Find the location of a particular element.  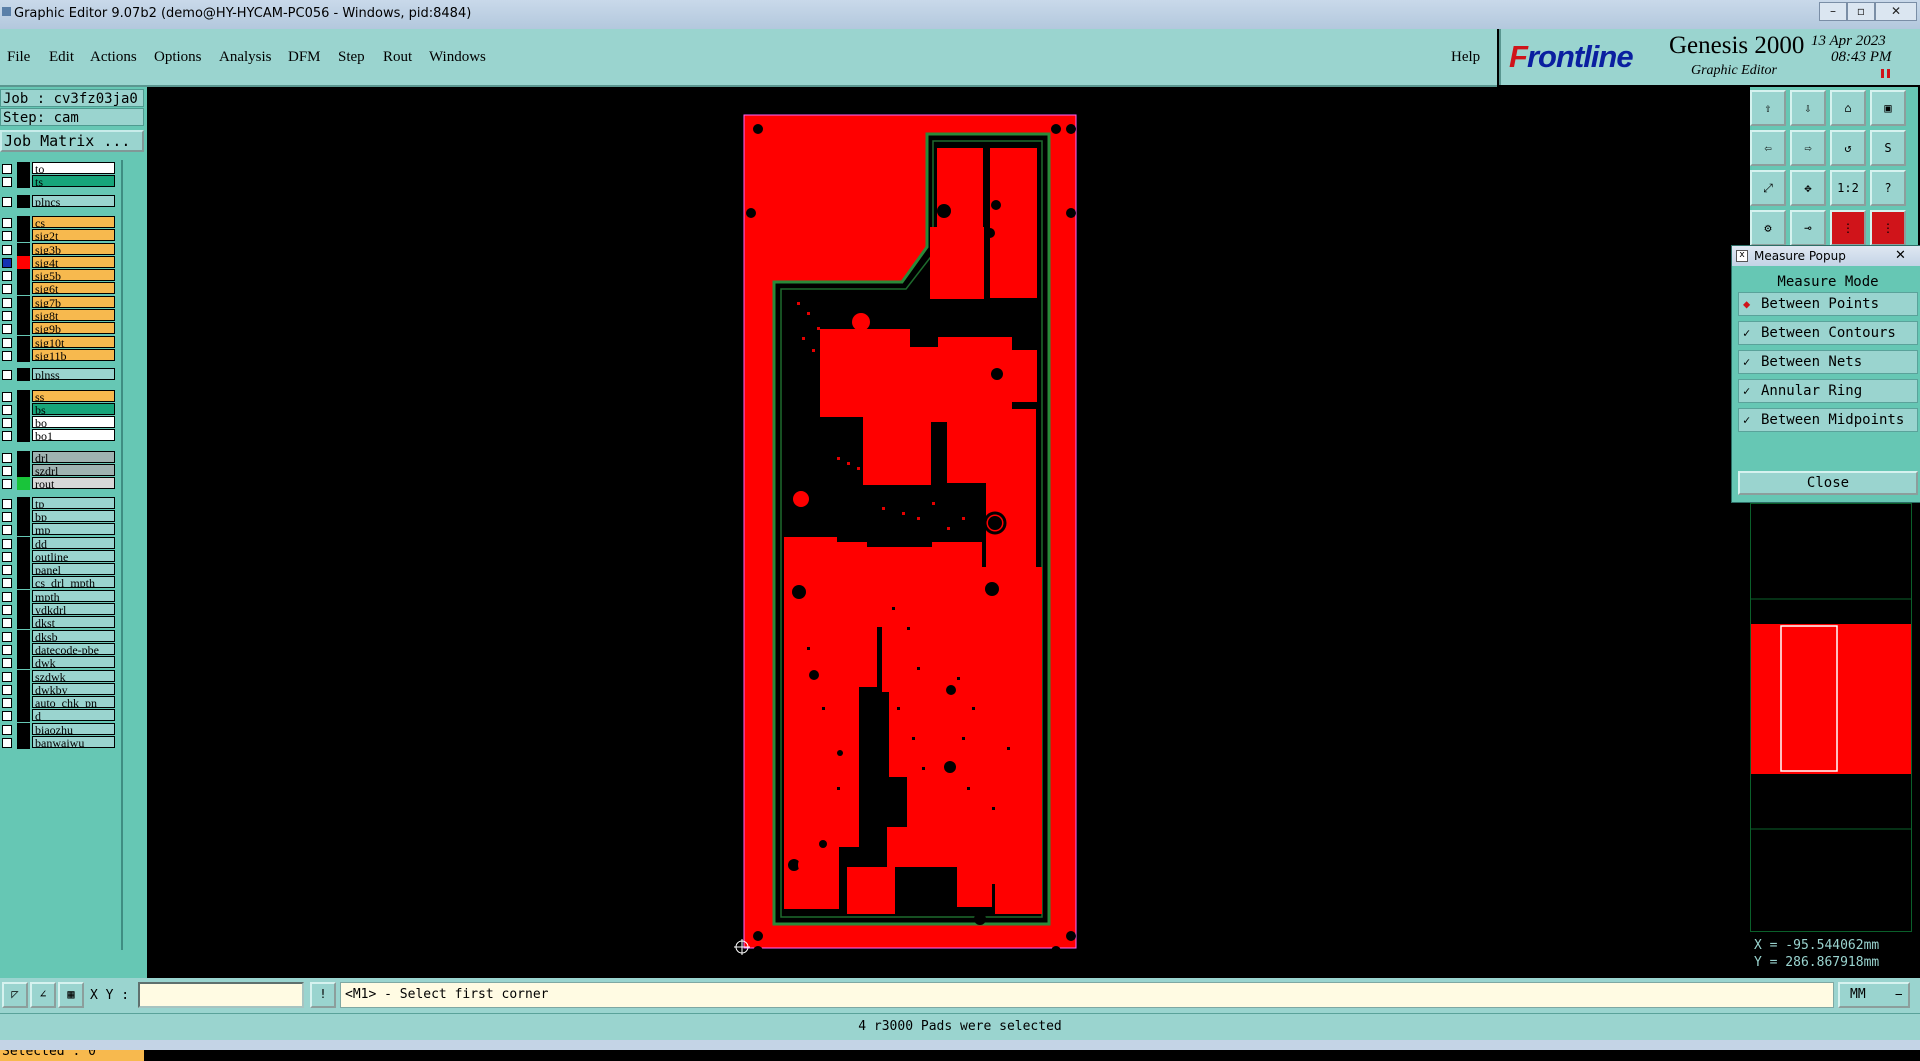

layer-row-cs_drl_mpth: cs_drl_mpth is located at coordinates (59, 583).